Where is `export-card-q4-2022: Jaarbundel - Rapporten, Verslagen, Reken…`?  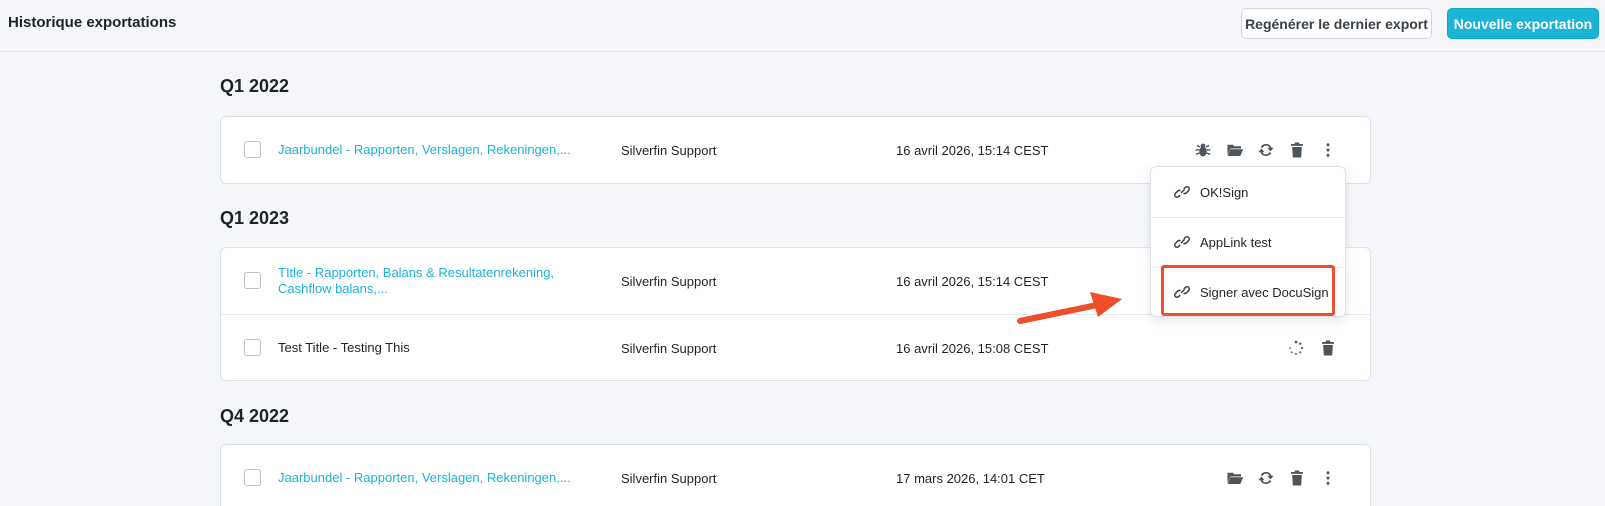
export-card-q4-2022: Jaarbundel - Rapporten, Verslagen, Reken… is located at coordinates (795, 475).